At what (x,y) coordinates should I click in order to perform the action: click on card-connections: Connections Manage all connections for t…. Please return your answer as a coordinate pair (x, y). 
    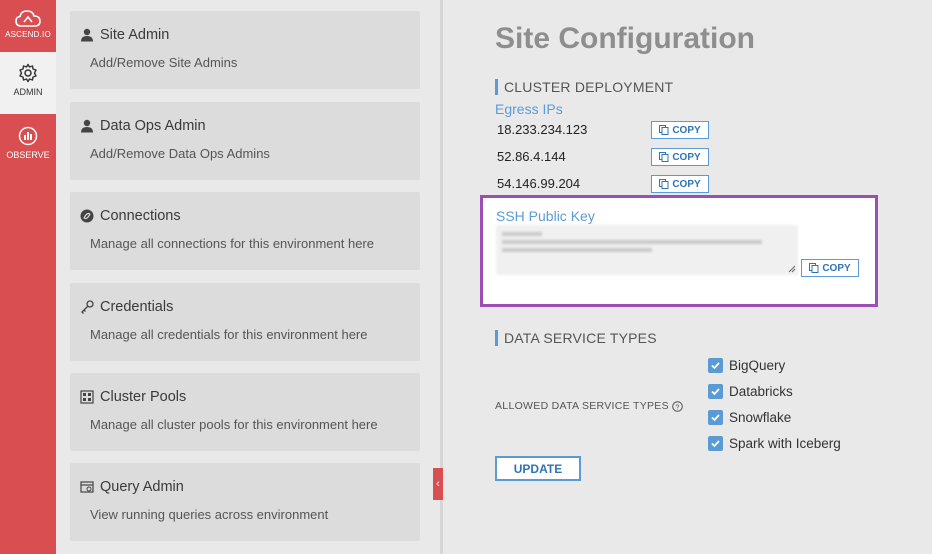
    Looking at the image, I should click on (245, 231).